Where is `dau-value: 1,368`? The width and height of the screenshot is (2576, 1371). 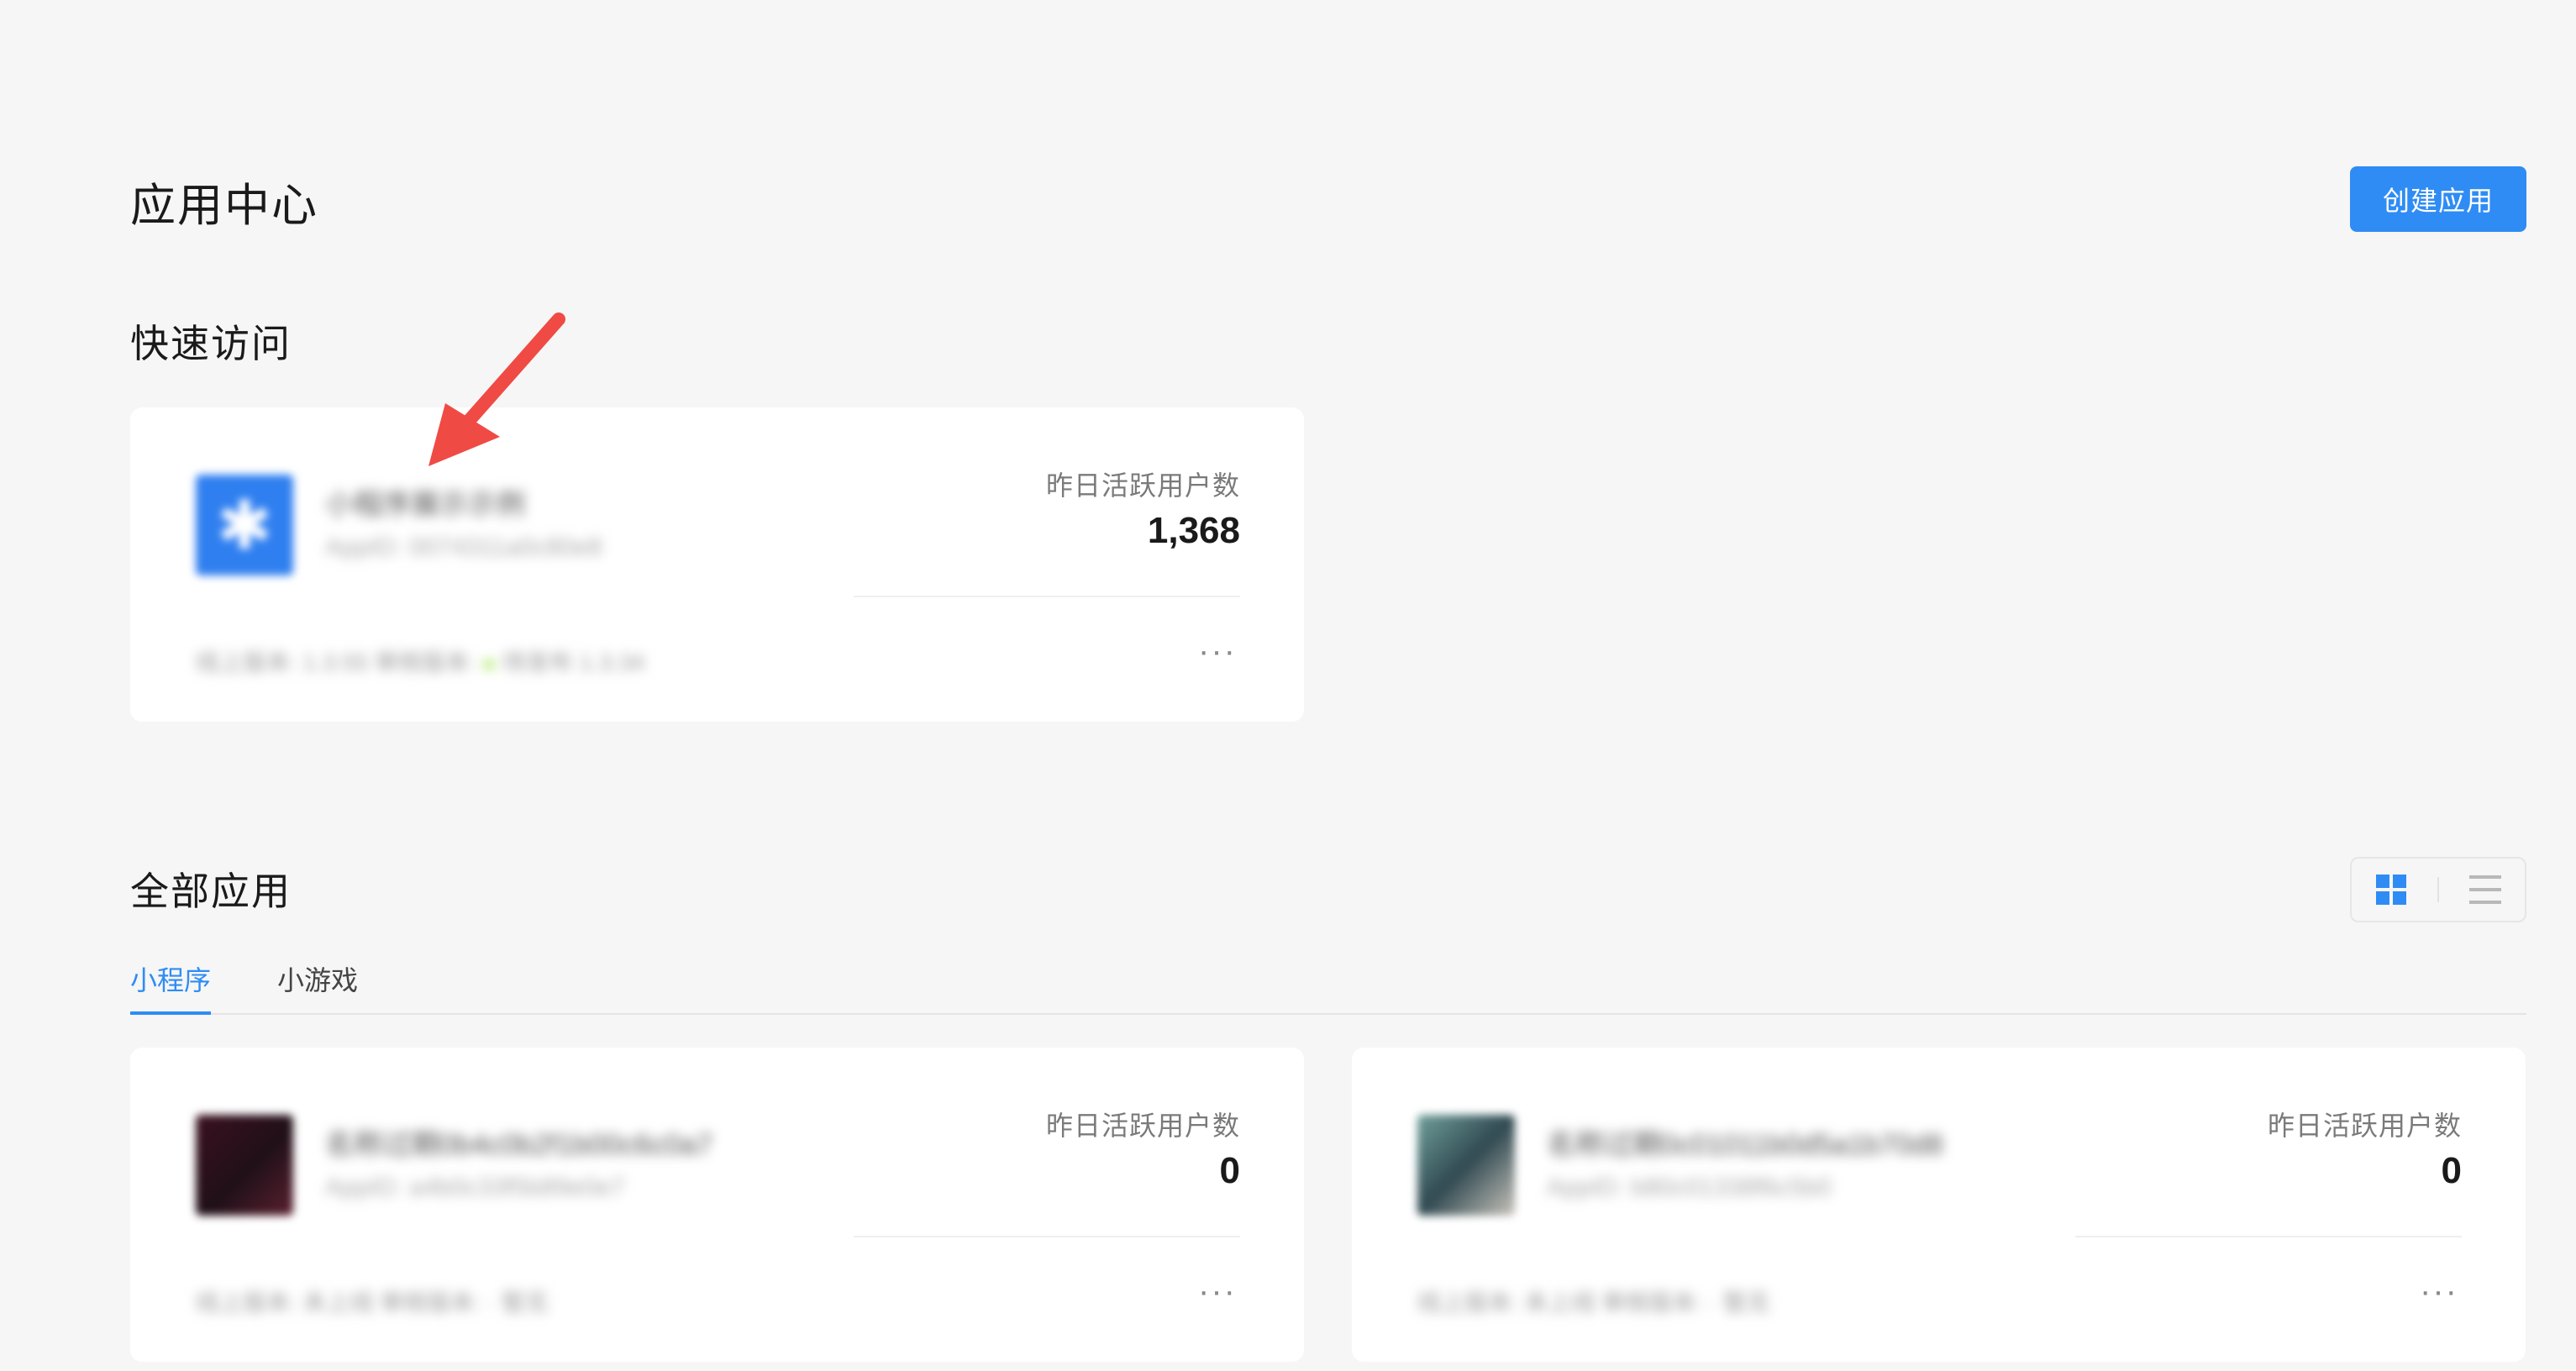 dau-value: 1,368 is located at coordinates (1193, 530).